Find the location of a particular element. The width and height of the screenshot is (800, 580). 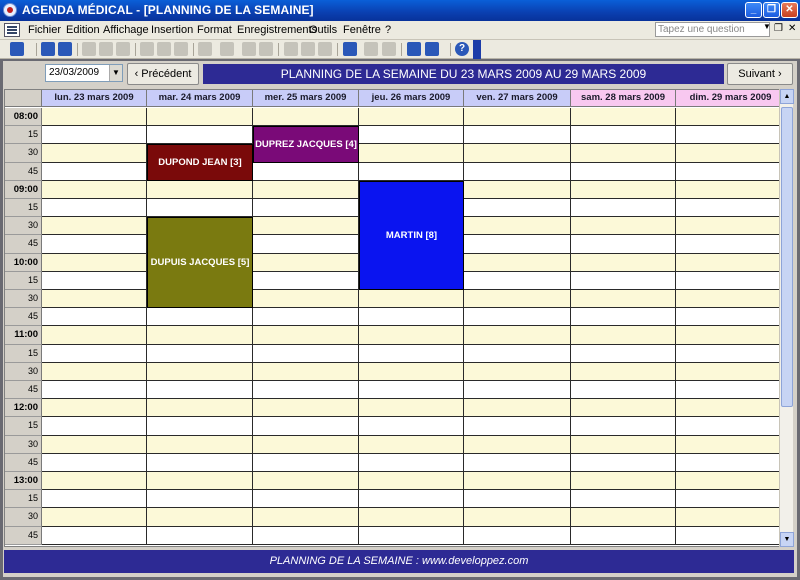

appointment-block: DUPREZ JACQUES [4] is located at coordinates (306, 144).